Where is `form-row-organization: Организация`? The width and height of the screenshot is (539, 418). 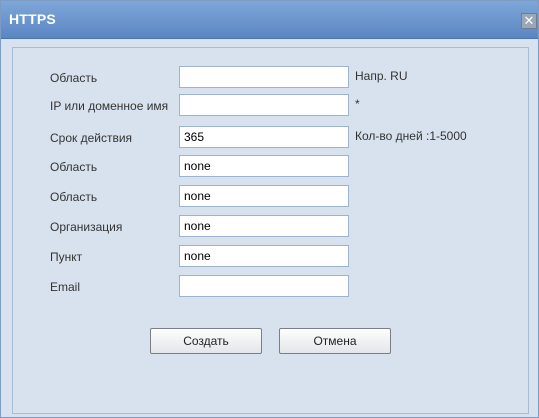 form-row-organization: Организация is located at coordinates (270, 227).